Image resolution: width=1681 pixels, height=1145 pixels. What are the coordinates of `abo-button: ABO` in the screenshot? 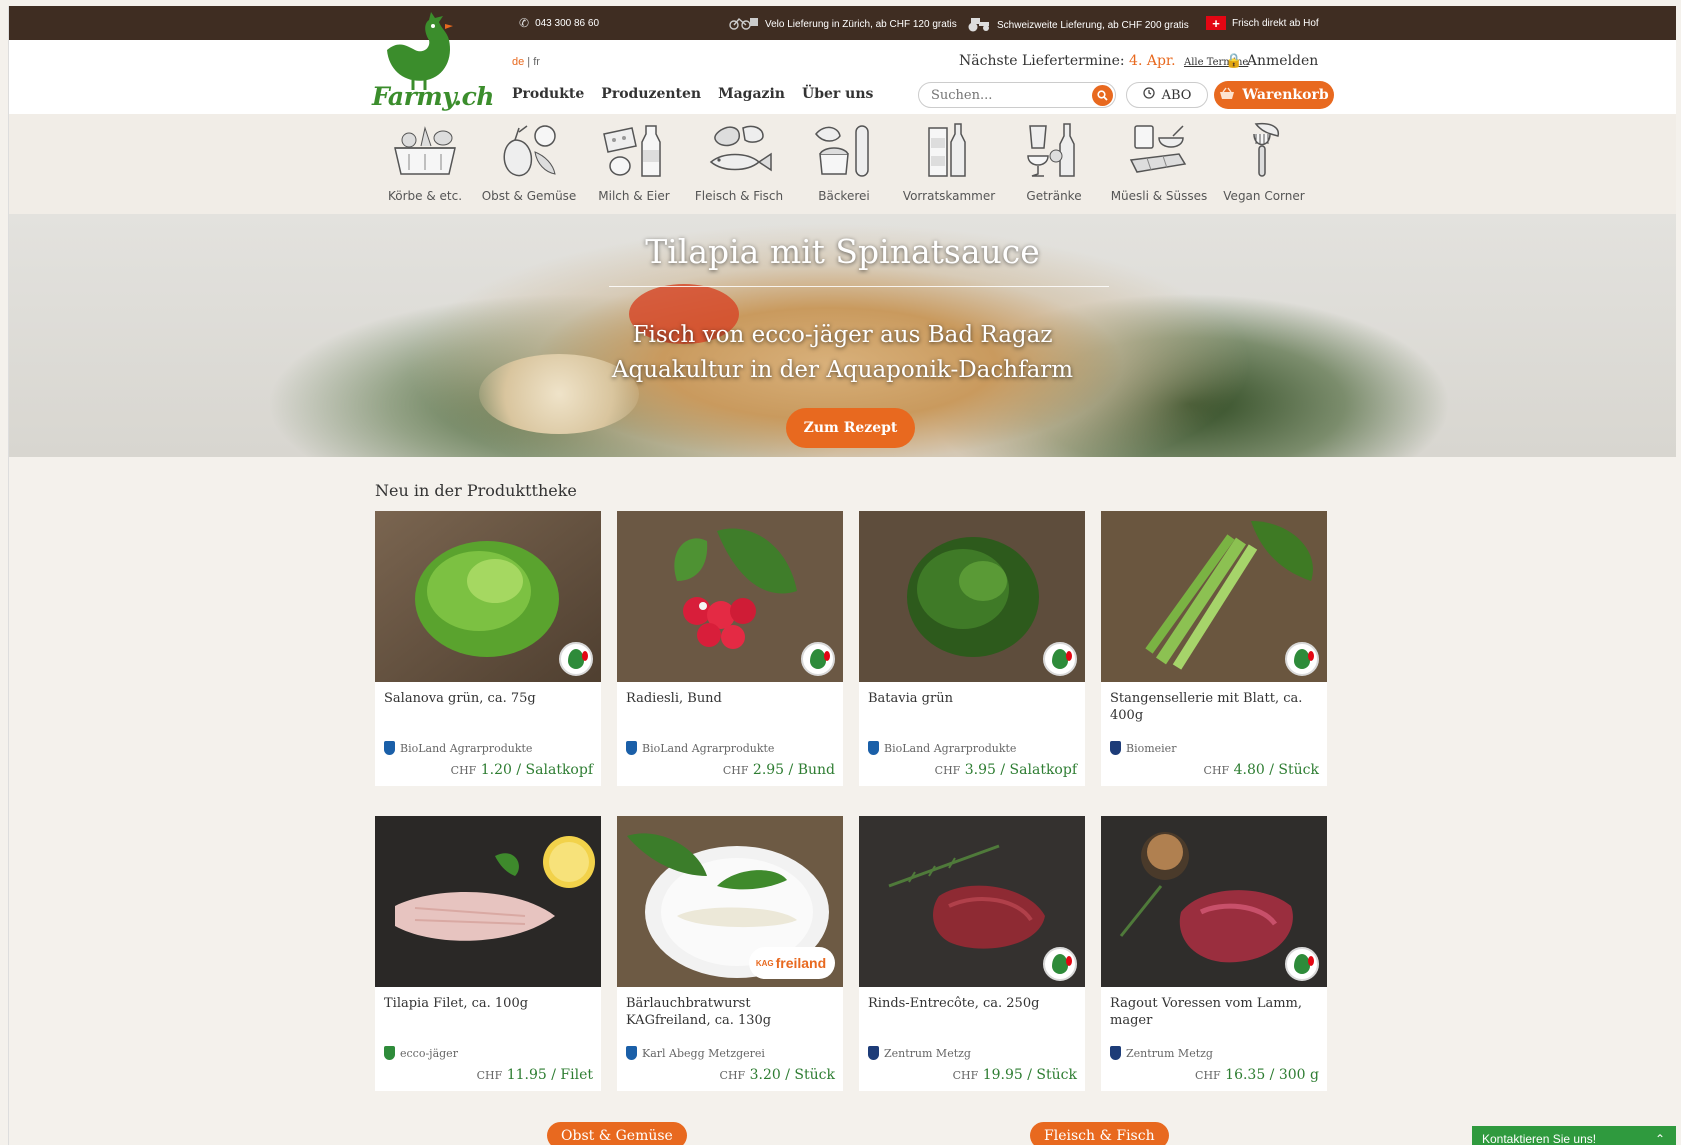 It's located at (1167, 95).